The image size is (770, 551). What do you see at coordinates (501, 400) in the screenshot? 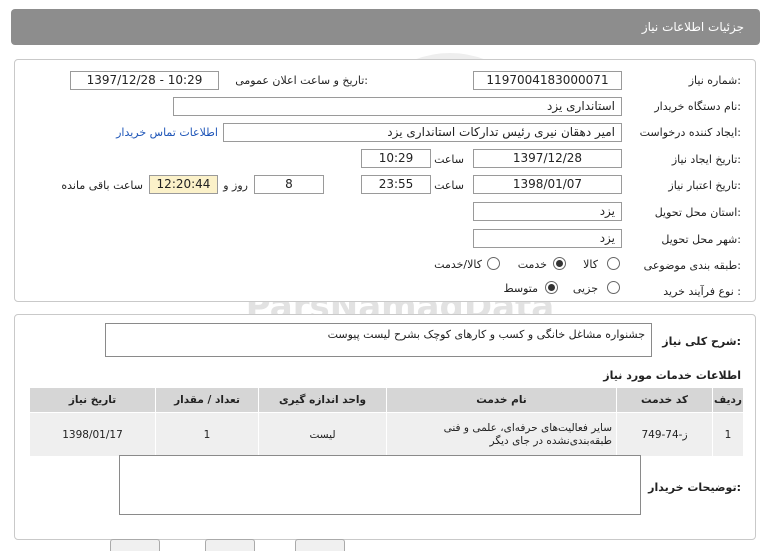
I see `col-name-header: نام خدمت` at bounding box center [501, 400].